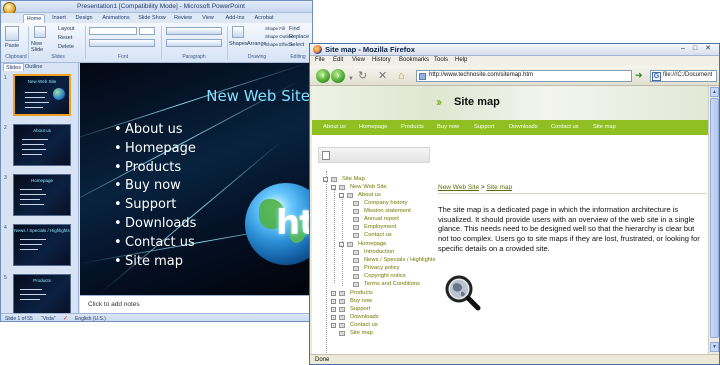  Describe the element at coordinates (199, 96) in the screenshot. I see `slide-title: New Web Site` at that location.